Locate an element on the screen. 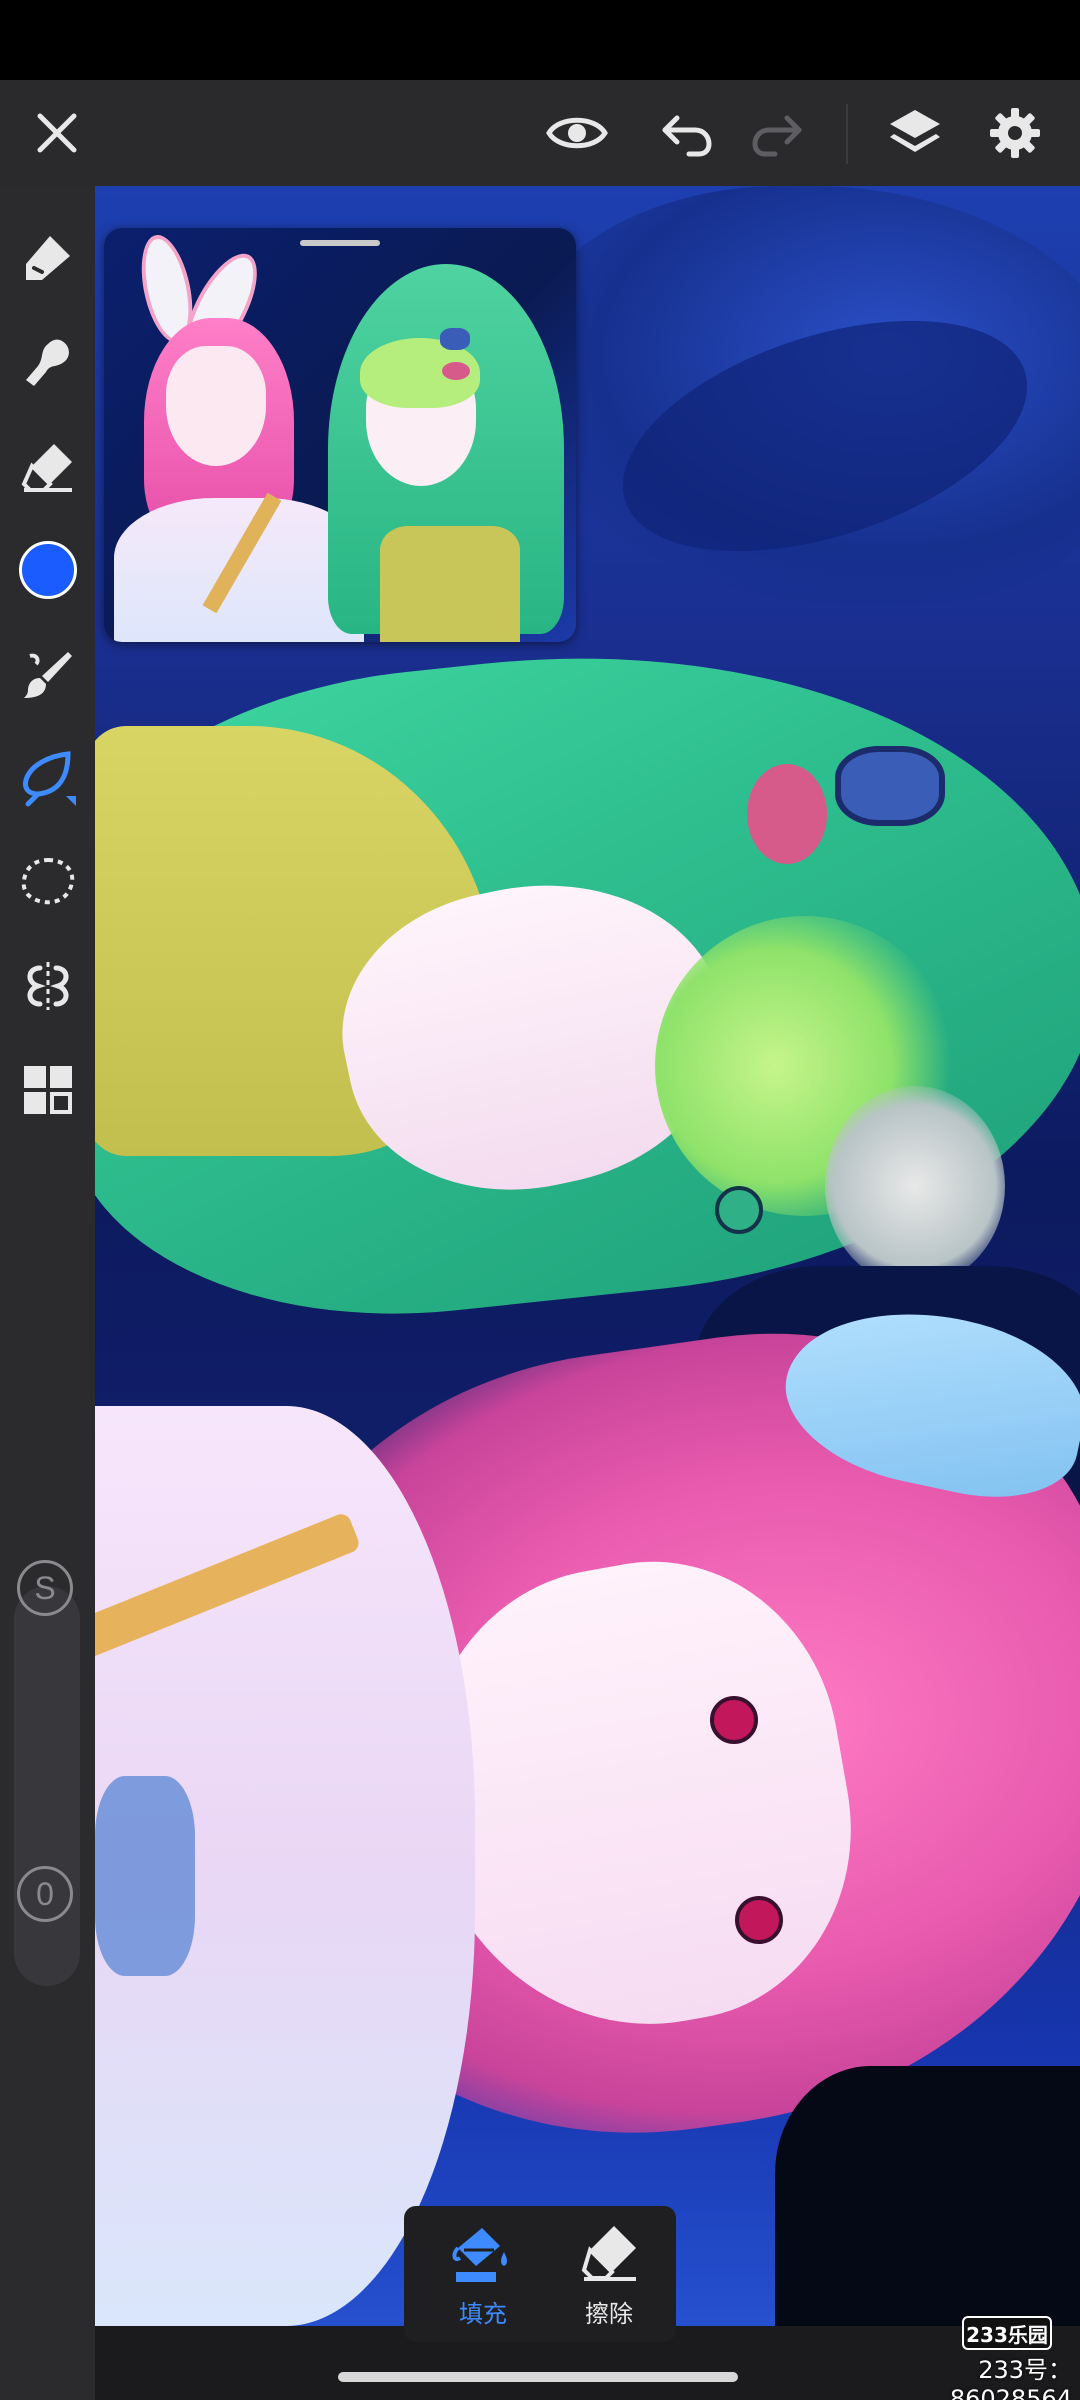 Image resolution: width=1080 pixels, height=2400 pixels. redo-button is located at coordinates (777, 133).